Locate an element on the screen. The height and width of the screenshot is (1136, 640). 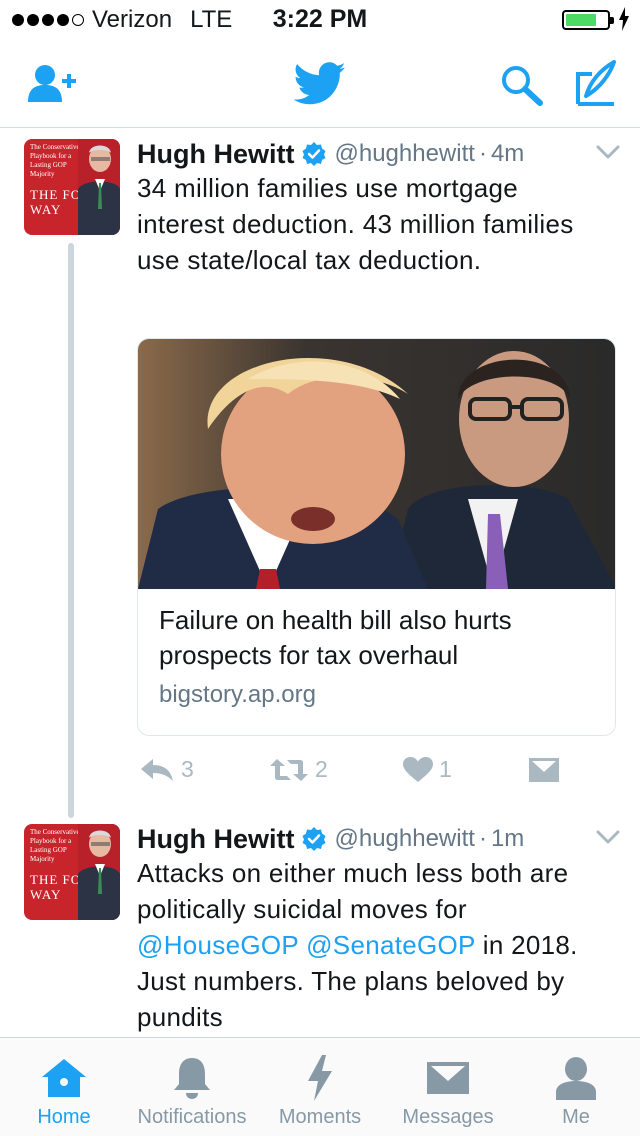
tab-moments: Moments is located at coordinates (320, 1087).